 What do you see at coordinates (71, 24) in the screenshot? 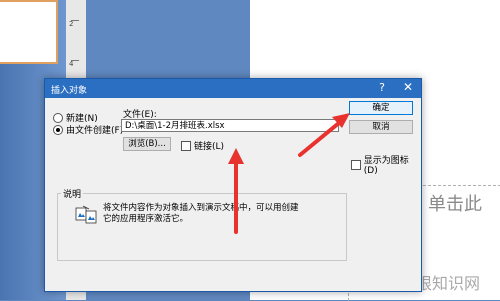
I see `ruler-number: 2` at bounding box center [71, 24].